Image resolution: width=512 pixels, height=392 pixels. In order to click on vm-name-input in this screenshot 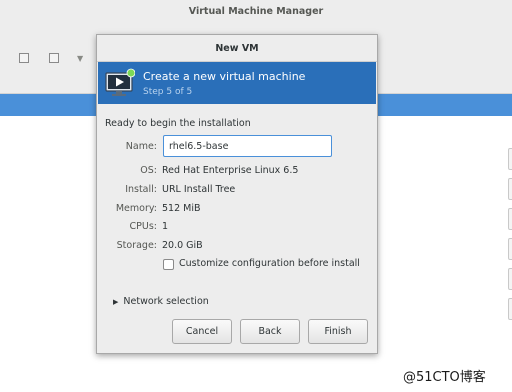, I will do `click(247, 146)`.